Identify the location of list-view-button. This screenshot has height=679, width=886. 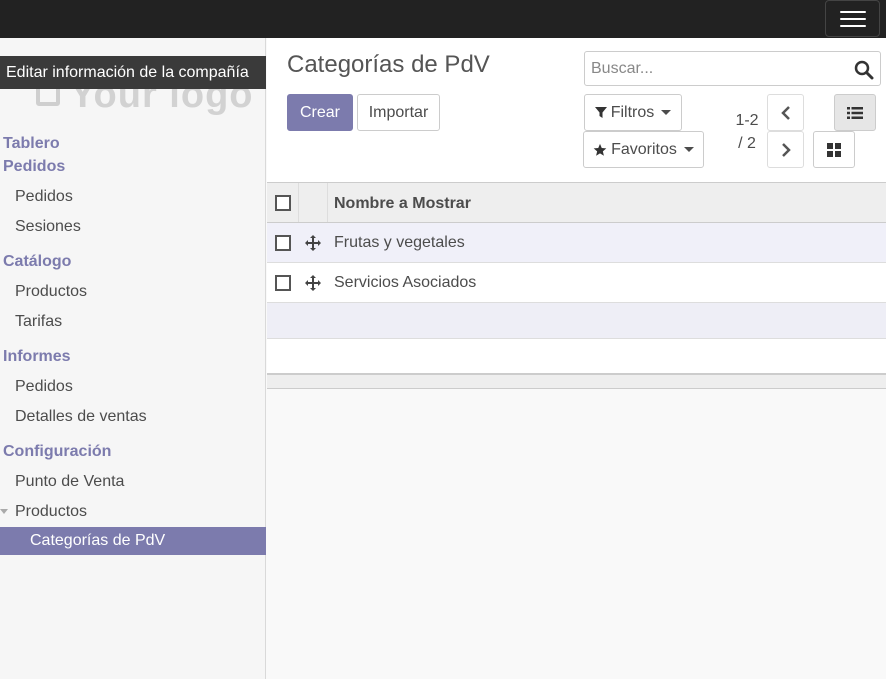
(855, 112).